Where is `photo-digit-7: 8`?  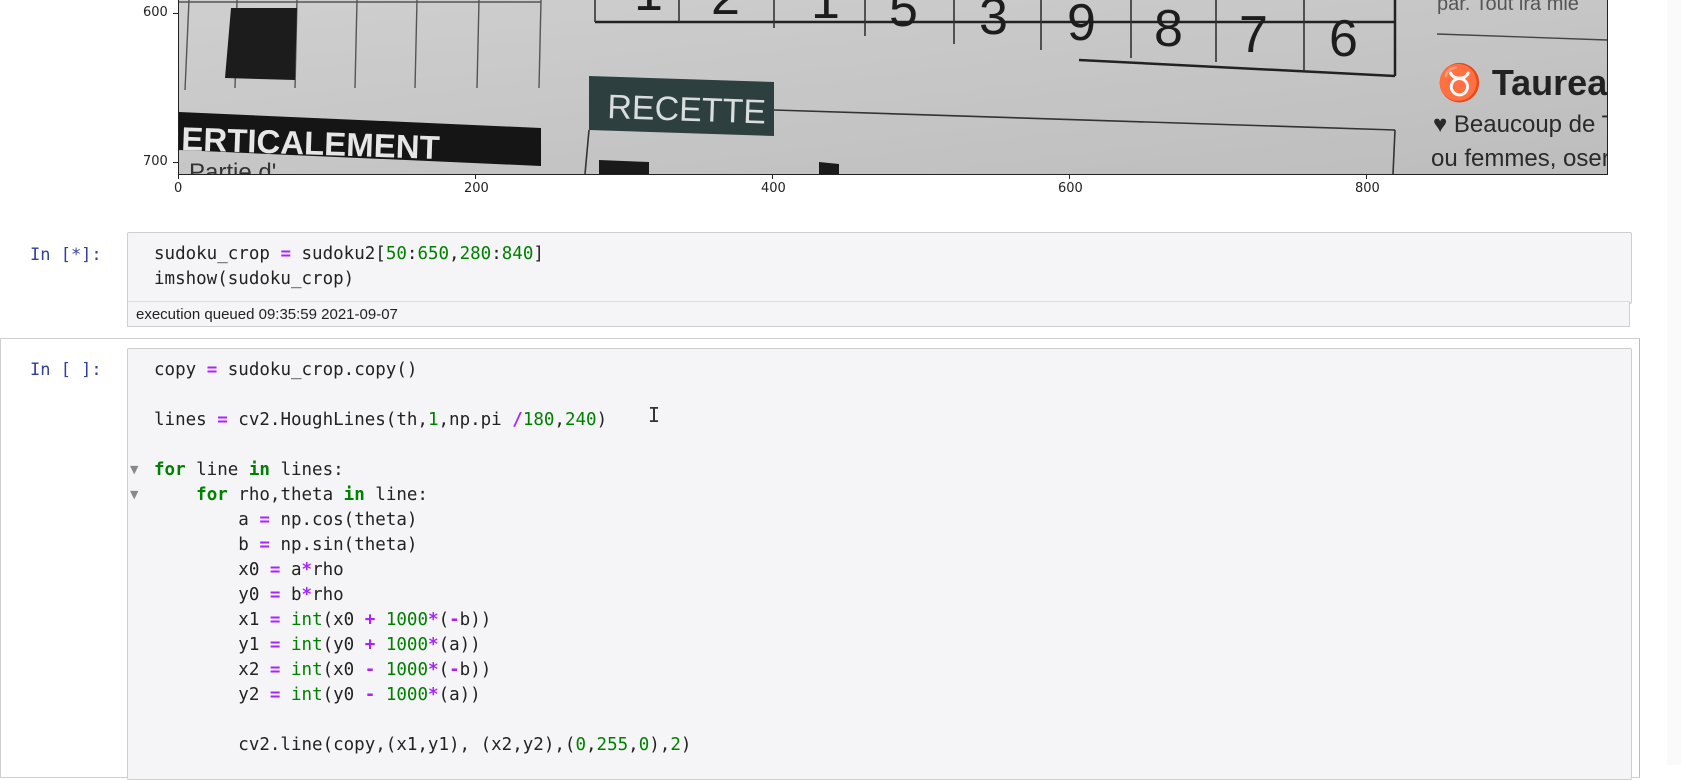 photo-digit-7: 8 is located at coordinates (1168, 29).